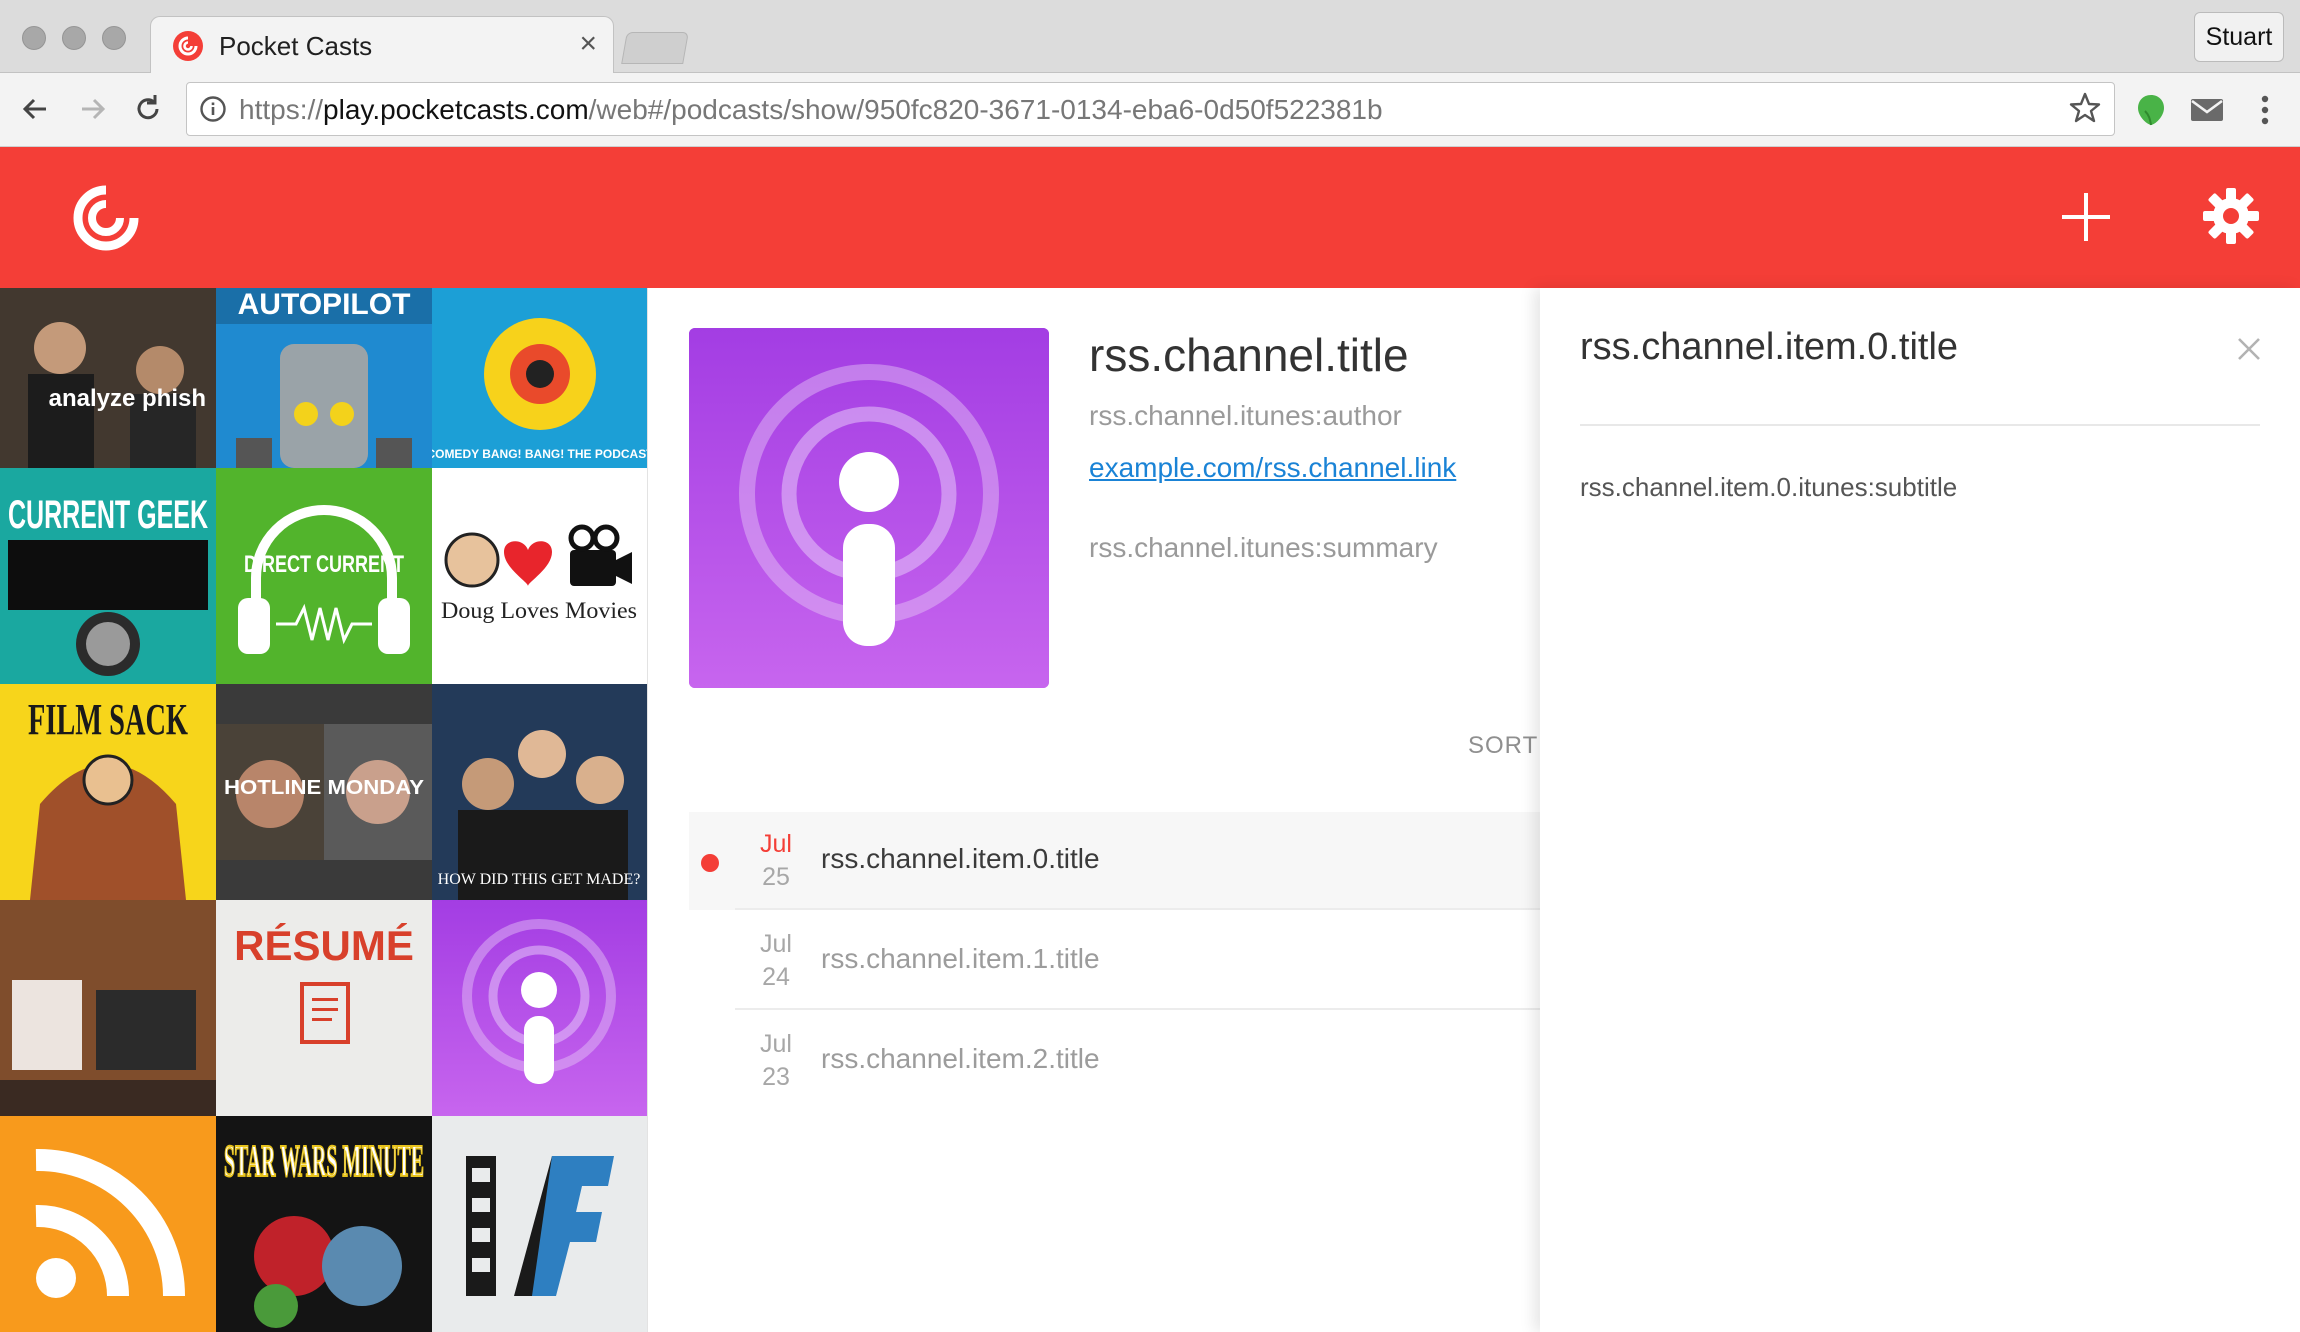  Describe the element at coordinates (1115, 1061) in the screenshot. I see `episode-row: Jul 23 rss.channel.item.2.title` at that location.